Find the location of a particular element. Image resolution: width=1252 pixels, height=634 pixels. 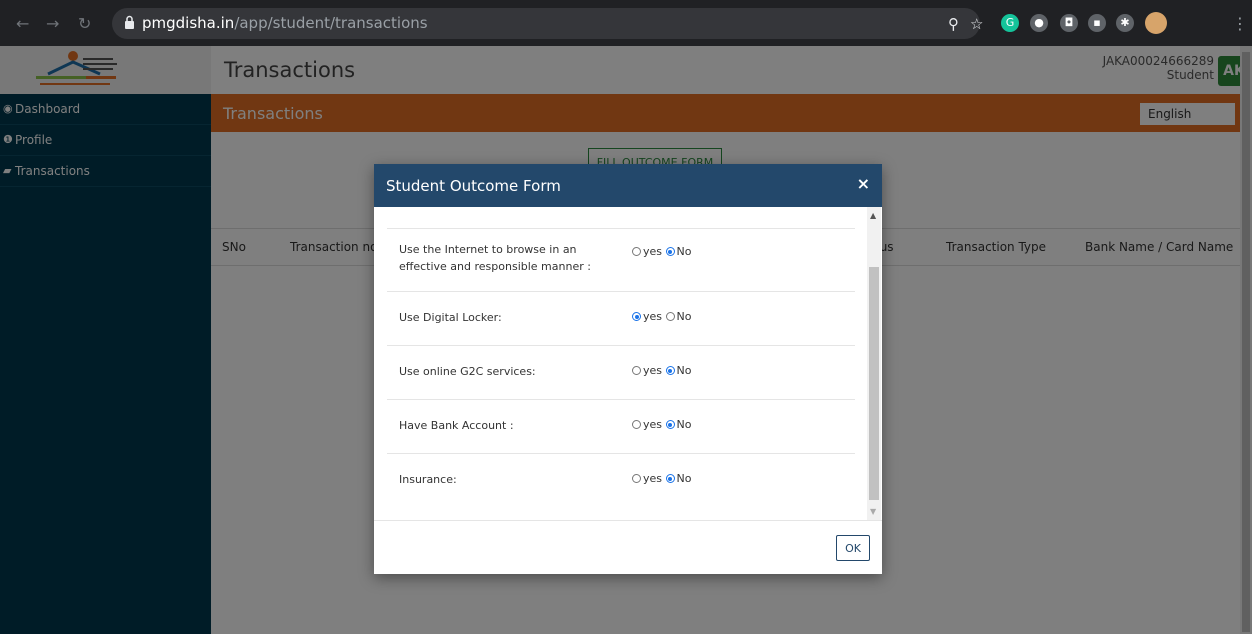

profile-avatar-icon is located at coordinates (1156, 23).